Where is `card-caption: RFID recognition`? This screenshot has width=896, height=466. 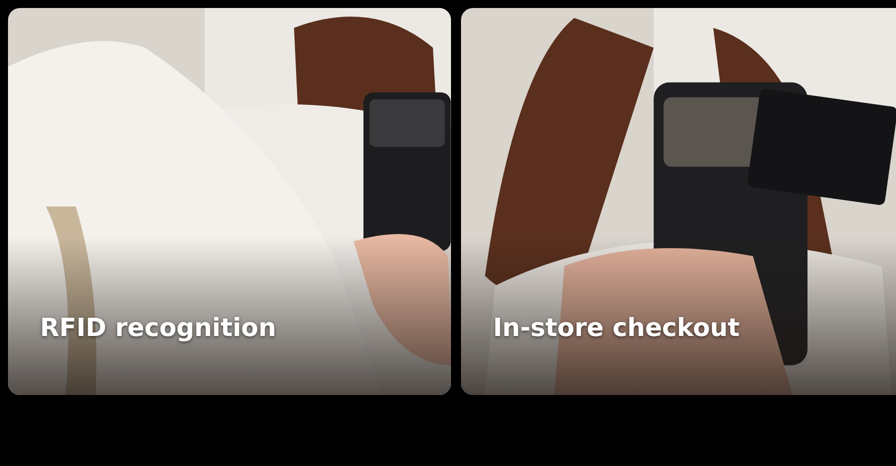 card-caption: RFID recognition is located at coordinates (158, 327).